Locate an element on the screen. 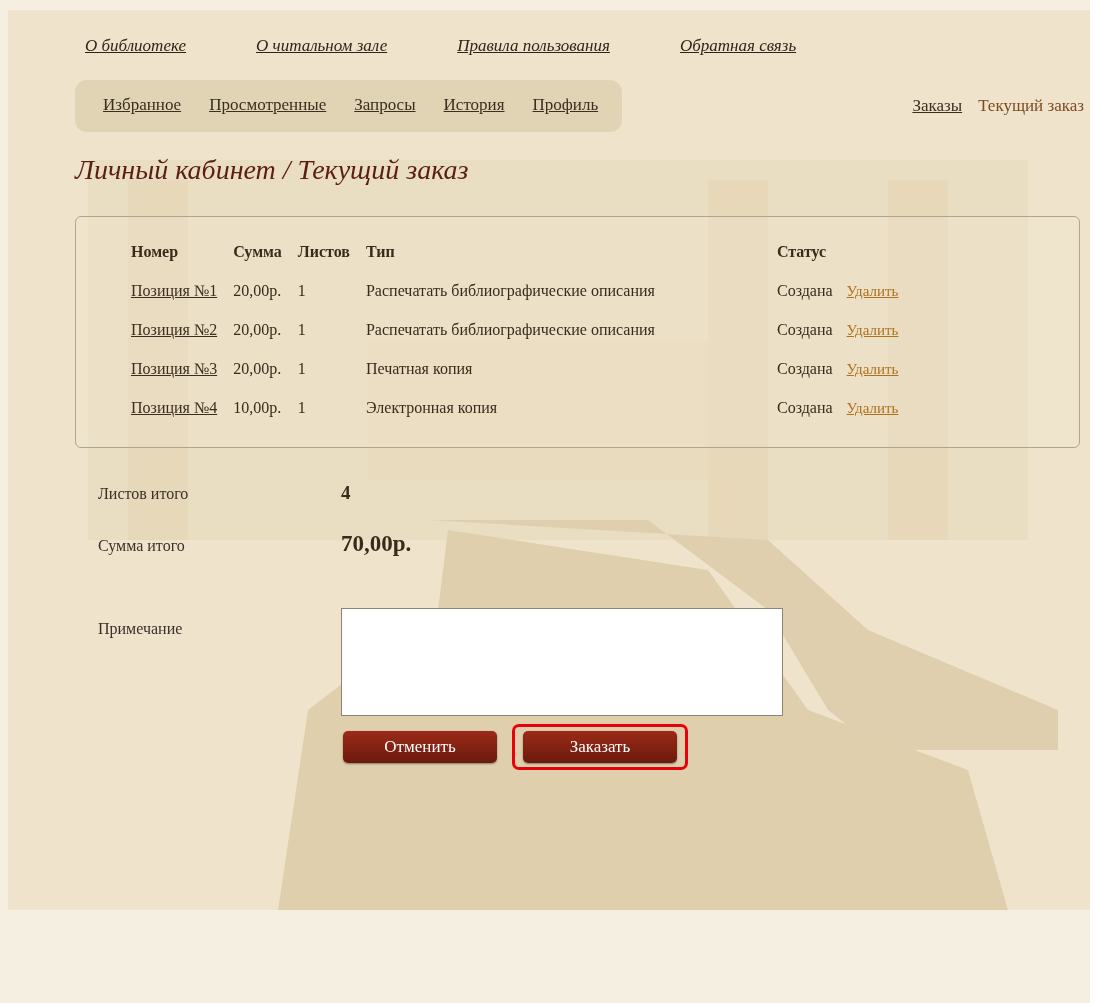 The height and width of the screenshot is (1003, 1097). table-cell-text: Электронная копия is located at coordinates (431, 408).